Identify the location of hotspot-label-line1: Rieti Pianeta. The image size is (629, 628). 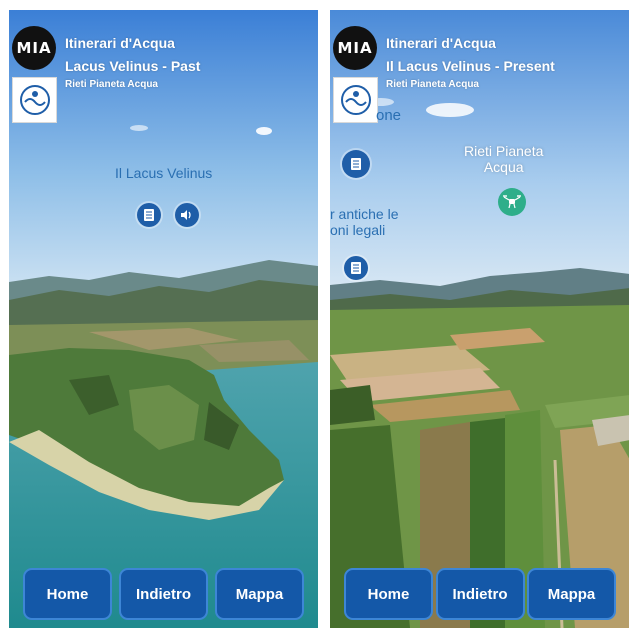
(504, 151).